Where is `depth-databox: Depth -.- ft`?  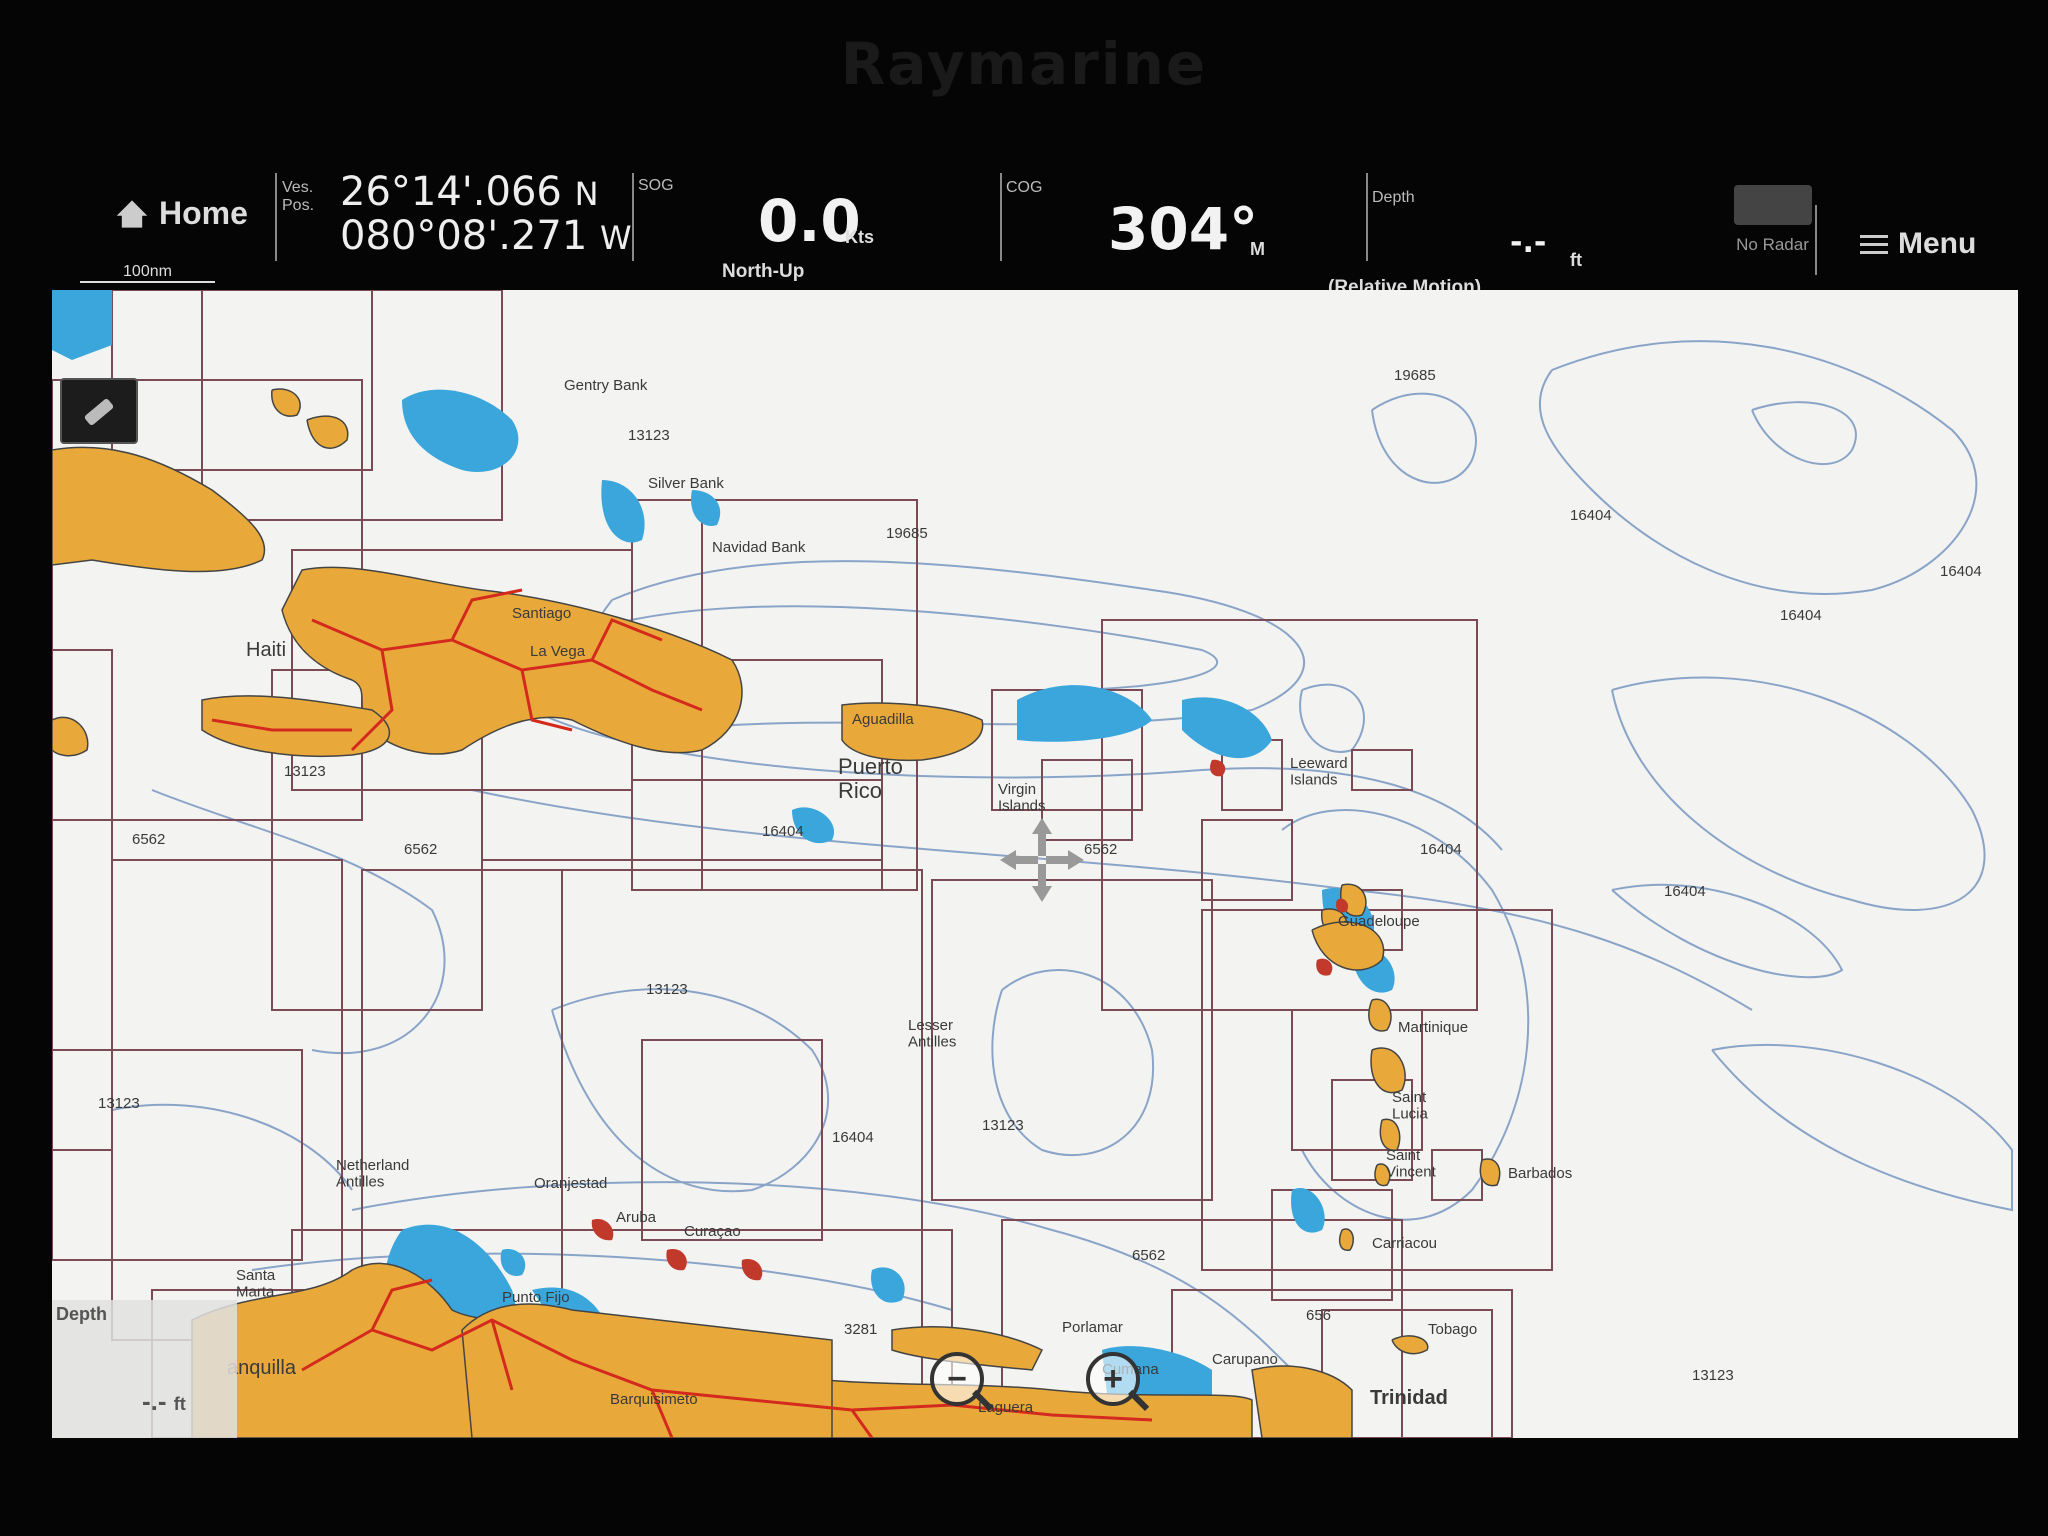 depth-databox: Depth -.- ft is located at coordinates (144, 1369).